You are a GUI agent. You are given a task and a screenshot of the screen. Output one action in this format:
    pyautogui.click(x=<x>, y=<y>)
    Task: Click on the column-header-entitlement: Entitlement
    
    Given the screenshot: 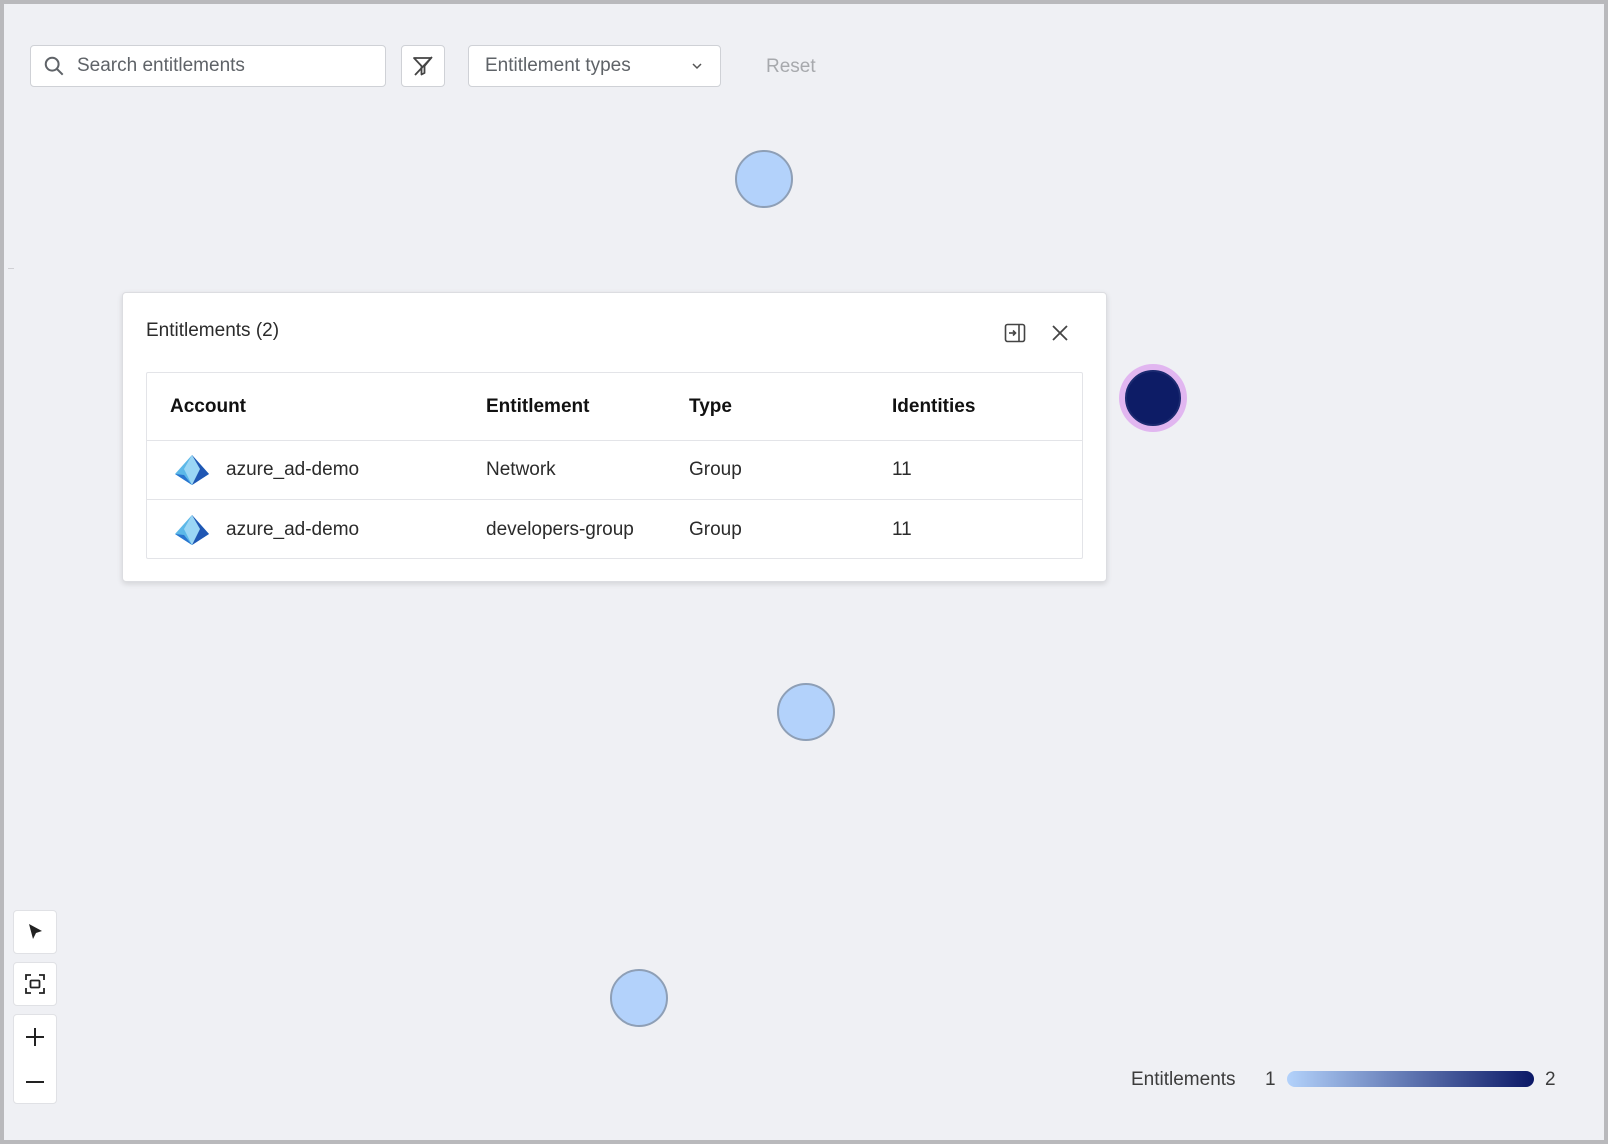 What is the action you would take?
    pyautogui.click(x=537, y=407)
    